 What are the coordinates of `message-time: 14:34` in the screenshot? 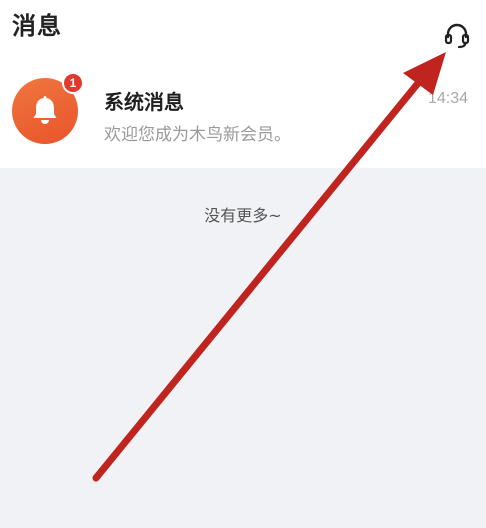 It's located at (447, 98).